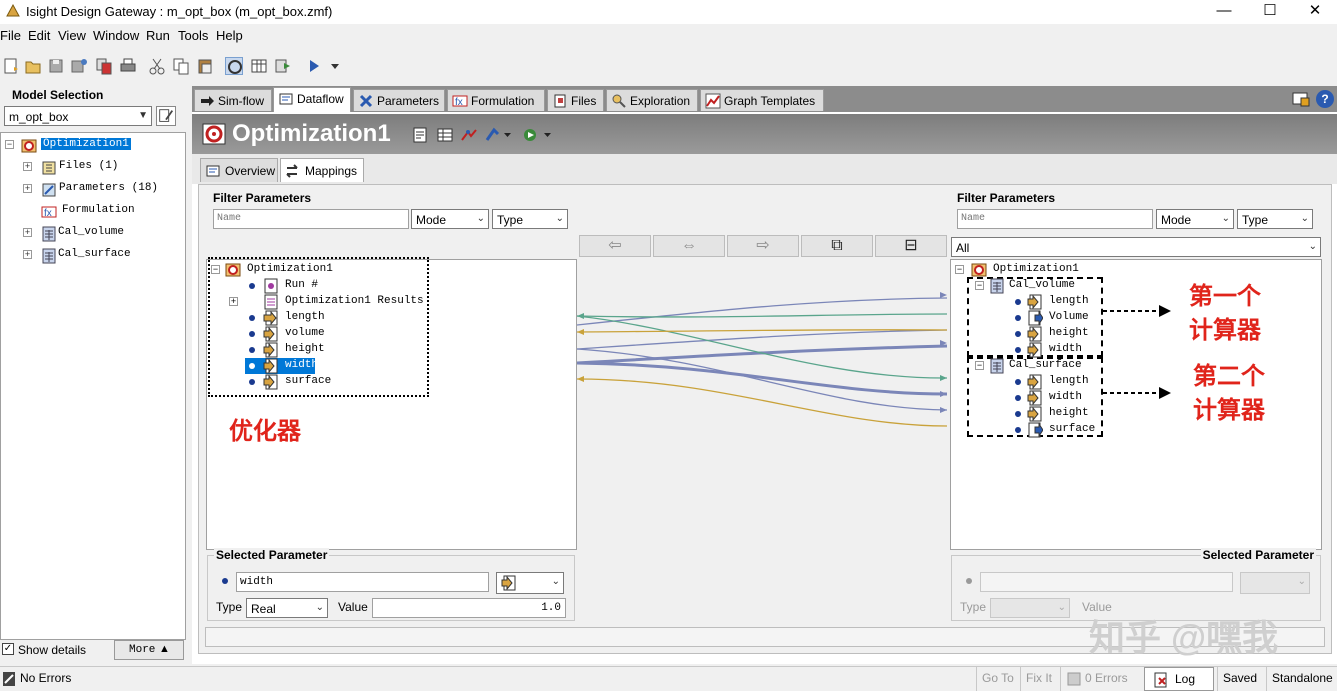  What do you see at coordinates (469, 135) in the screenshot?
I see `scatter-icon` at bounding box center [469, 135].